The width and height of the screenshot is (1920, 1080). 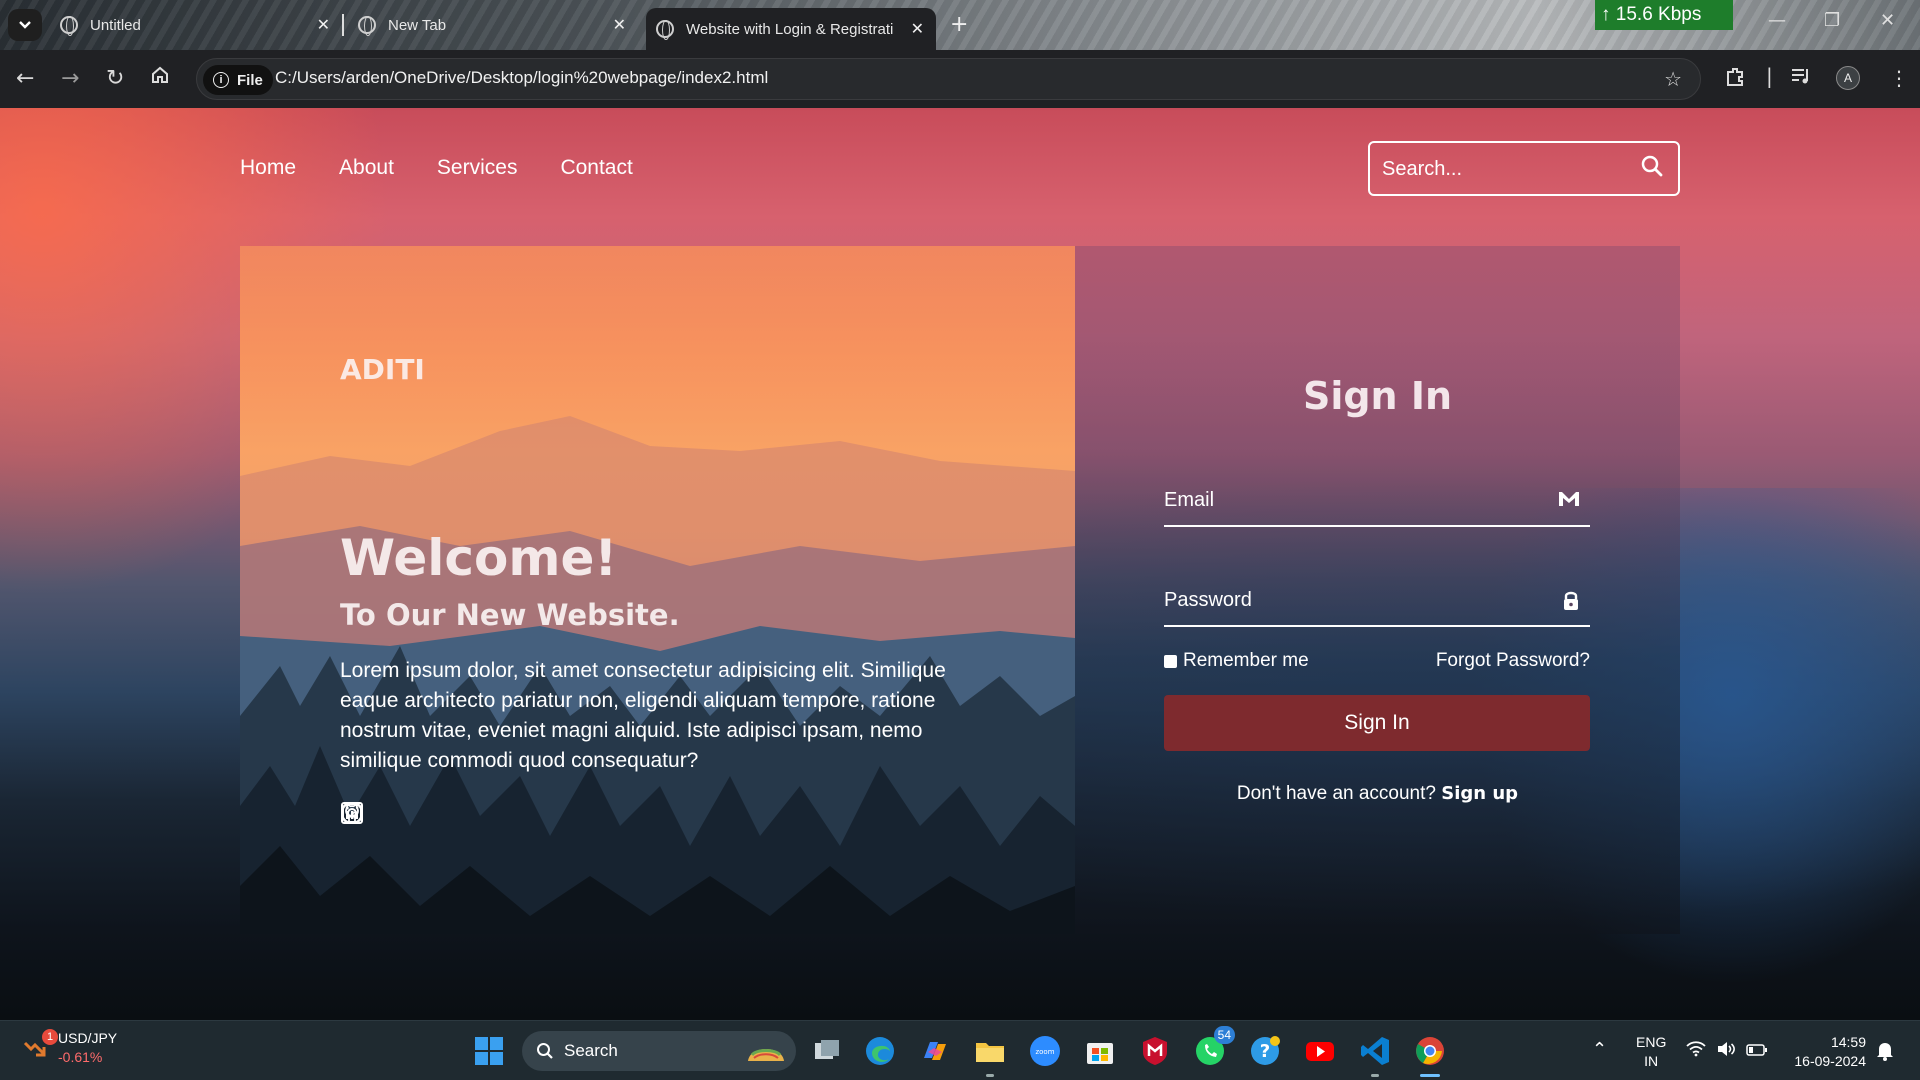 I want to click on social-links, so click(x=398, y=813).